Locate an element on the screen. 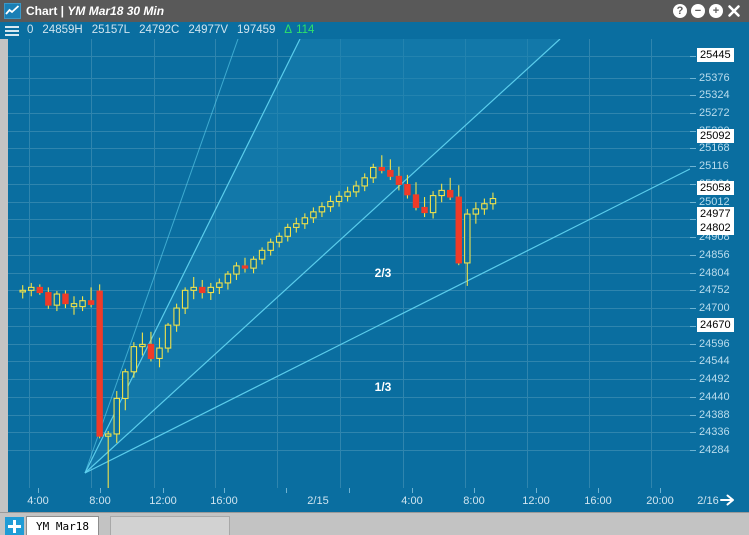  chart-tab-bar: YM Mar18 is located at coordinates (374, 523).